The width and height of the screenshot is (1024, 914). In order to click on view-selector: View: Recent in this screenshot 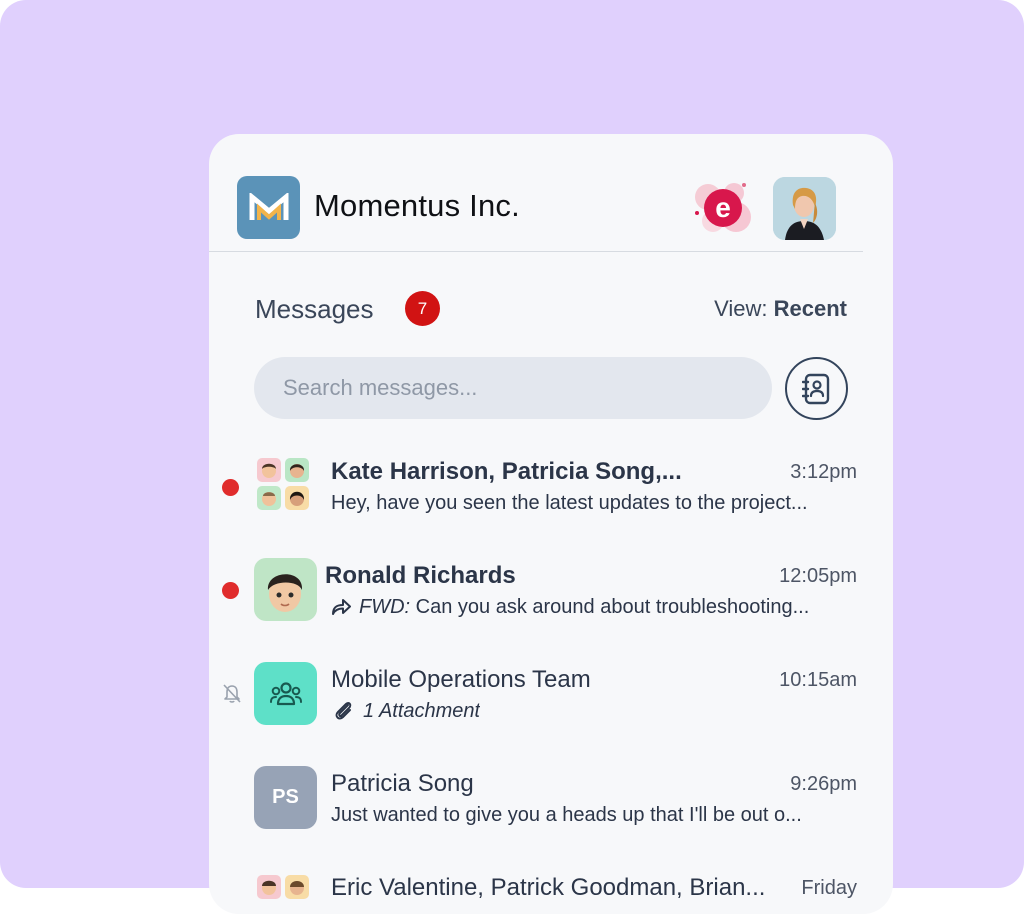, I will do `click(780, 309)`.